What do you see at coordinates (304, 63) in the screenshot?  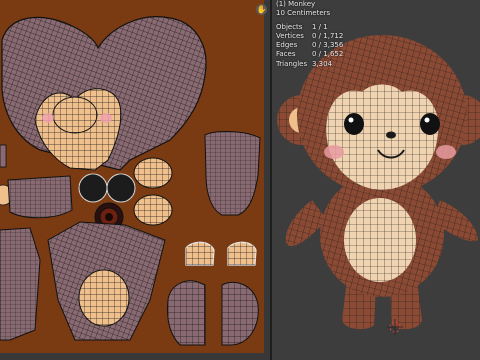 I see `stat-triangles: Triangles 3,304` at bounding box center [304, 63].